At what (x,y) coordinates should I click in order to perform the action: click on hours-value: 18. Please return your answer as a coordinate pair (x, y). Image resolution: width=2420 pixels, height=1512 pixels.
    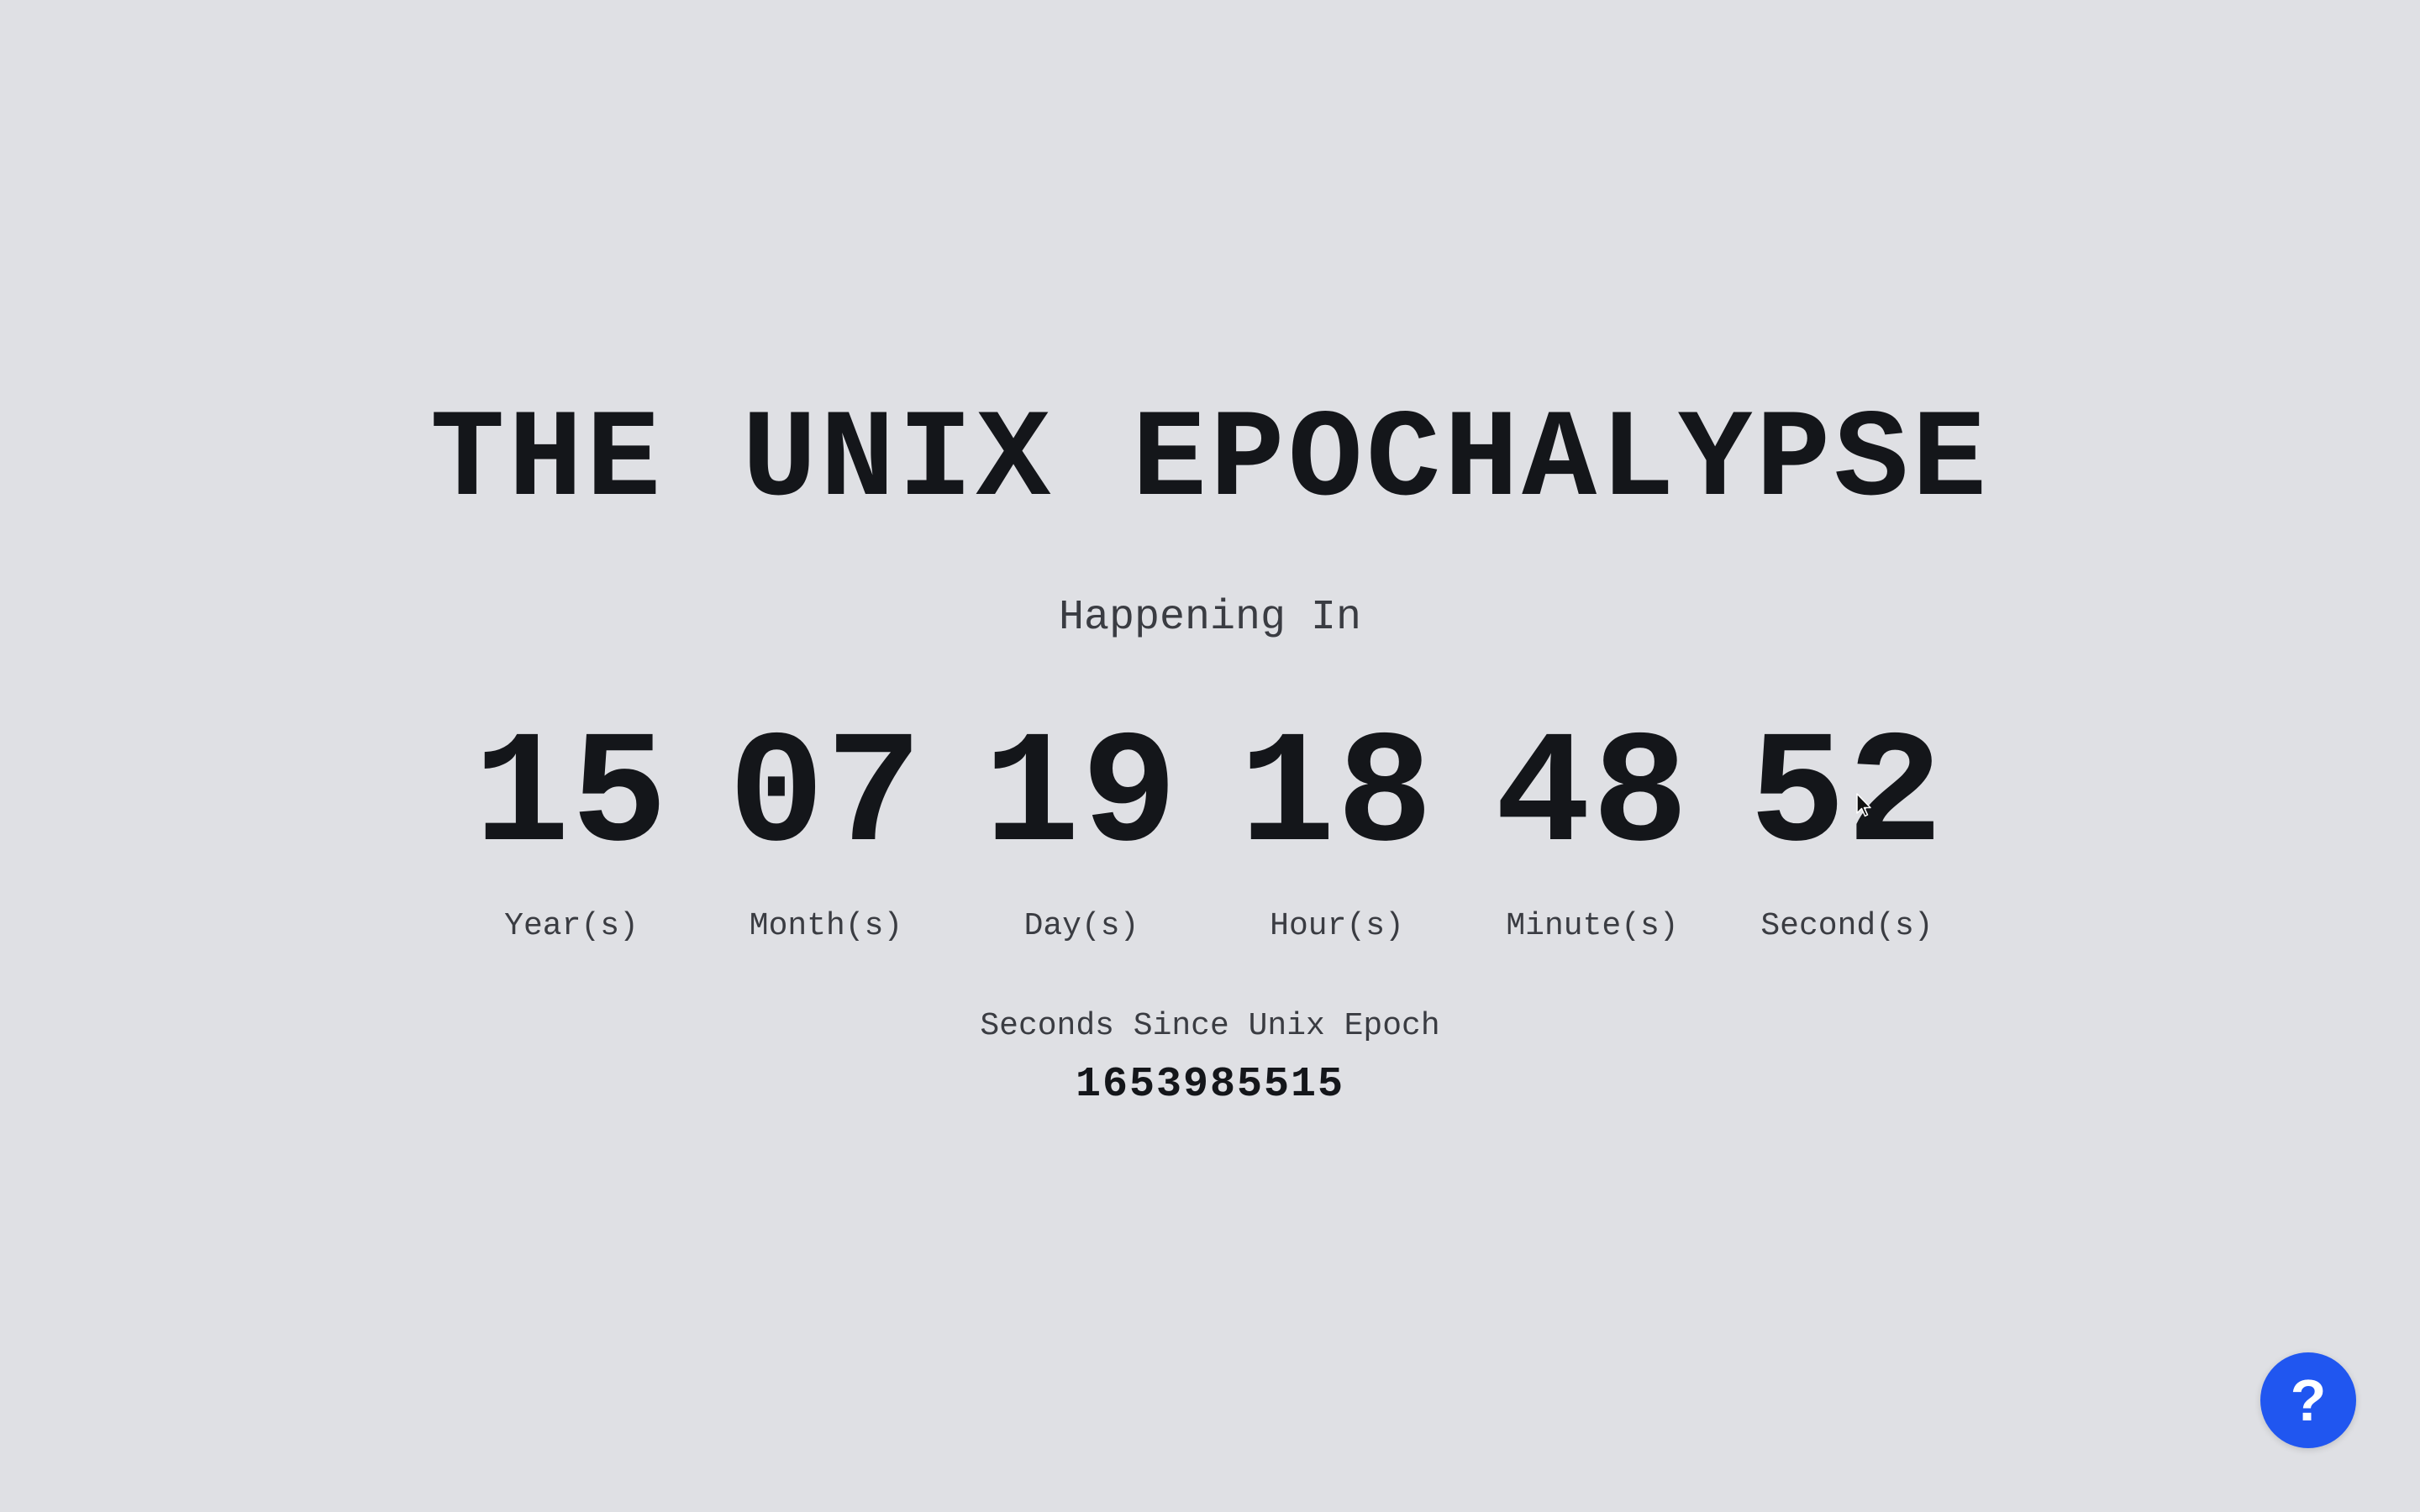
    Looking at the image, I should click on (1337, 797).